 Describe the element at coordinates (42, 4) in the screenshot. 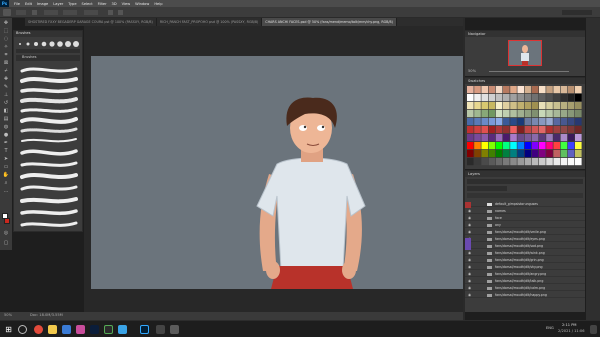

I see `menu-image: Image` at that location.